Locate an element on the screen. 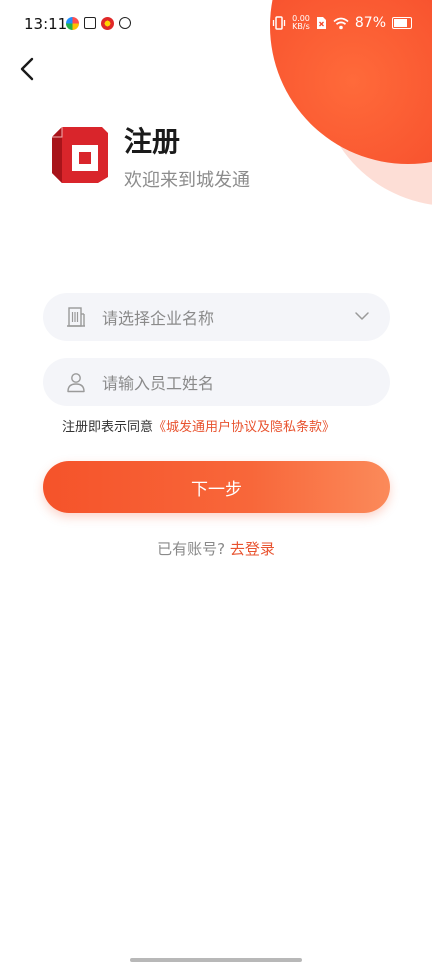  chevron-down-icon is located at coordinates (362, 316).